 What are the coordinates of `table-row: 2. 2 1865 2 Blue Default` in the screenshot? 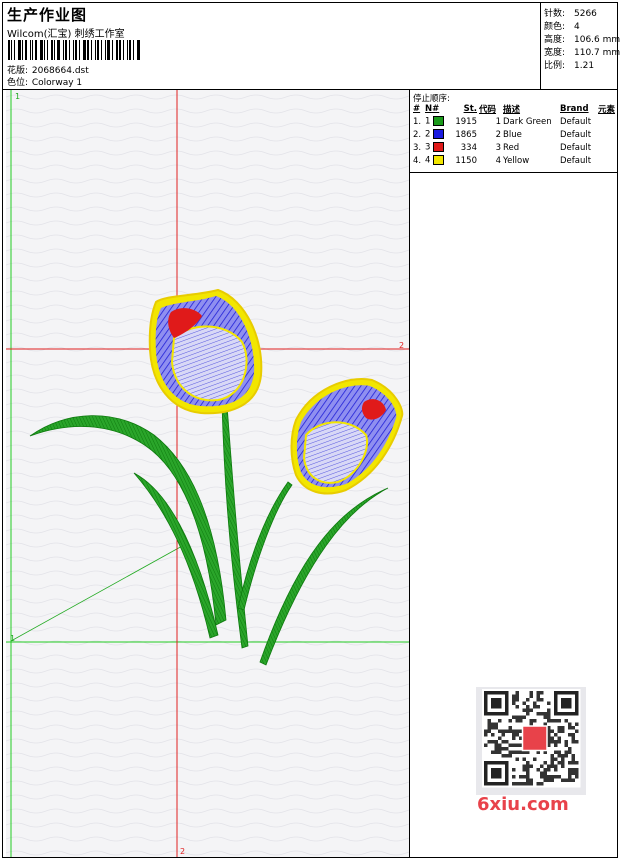 It's located at (514, 134).